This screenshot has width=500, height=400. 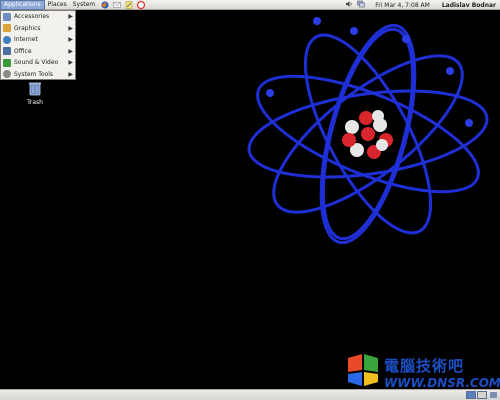 What do you see at coordinates (424, 366) in the screenshot?
I see `watermark-cn-text: 電腦技術吧` at bounding box center [424, 366].